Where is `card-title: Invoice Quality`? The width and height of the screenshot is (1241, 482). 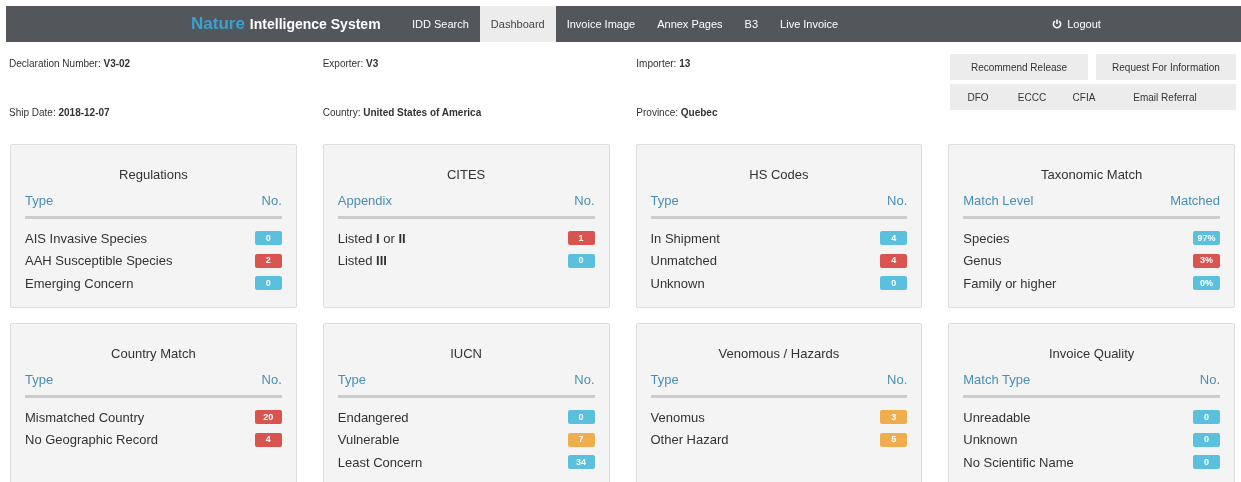 card-title: Invoice Quality is located at coordinates (1092, 354).